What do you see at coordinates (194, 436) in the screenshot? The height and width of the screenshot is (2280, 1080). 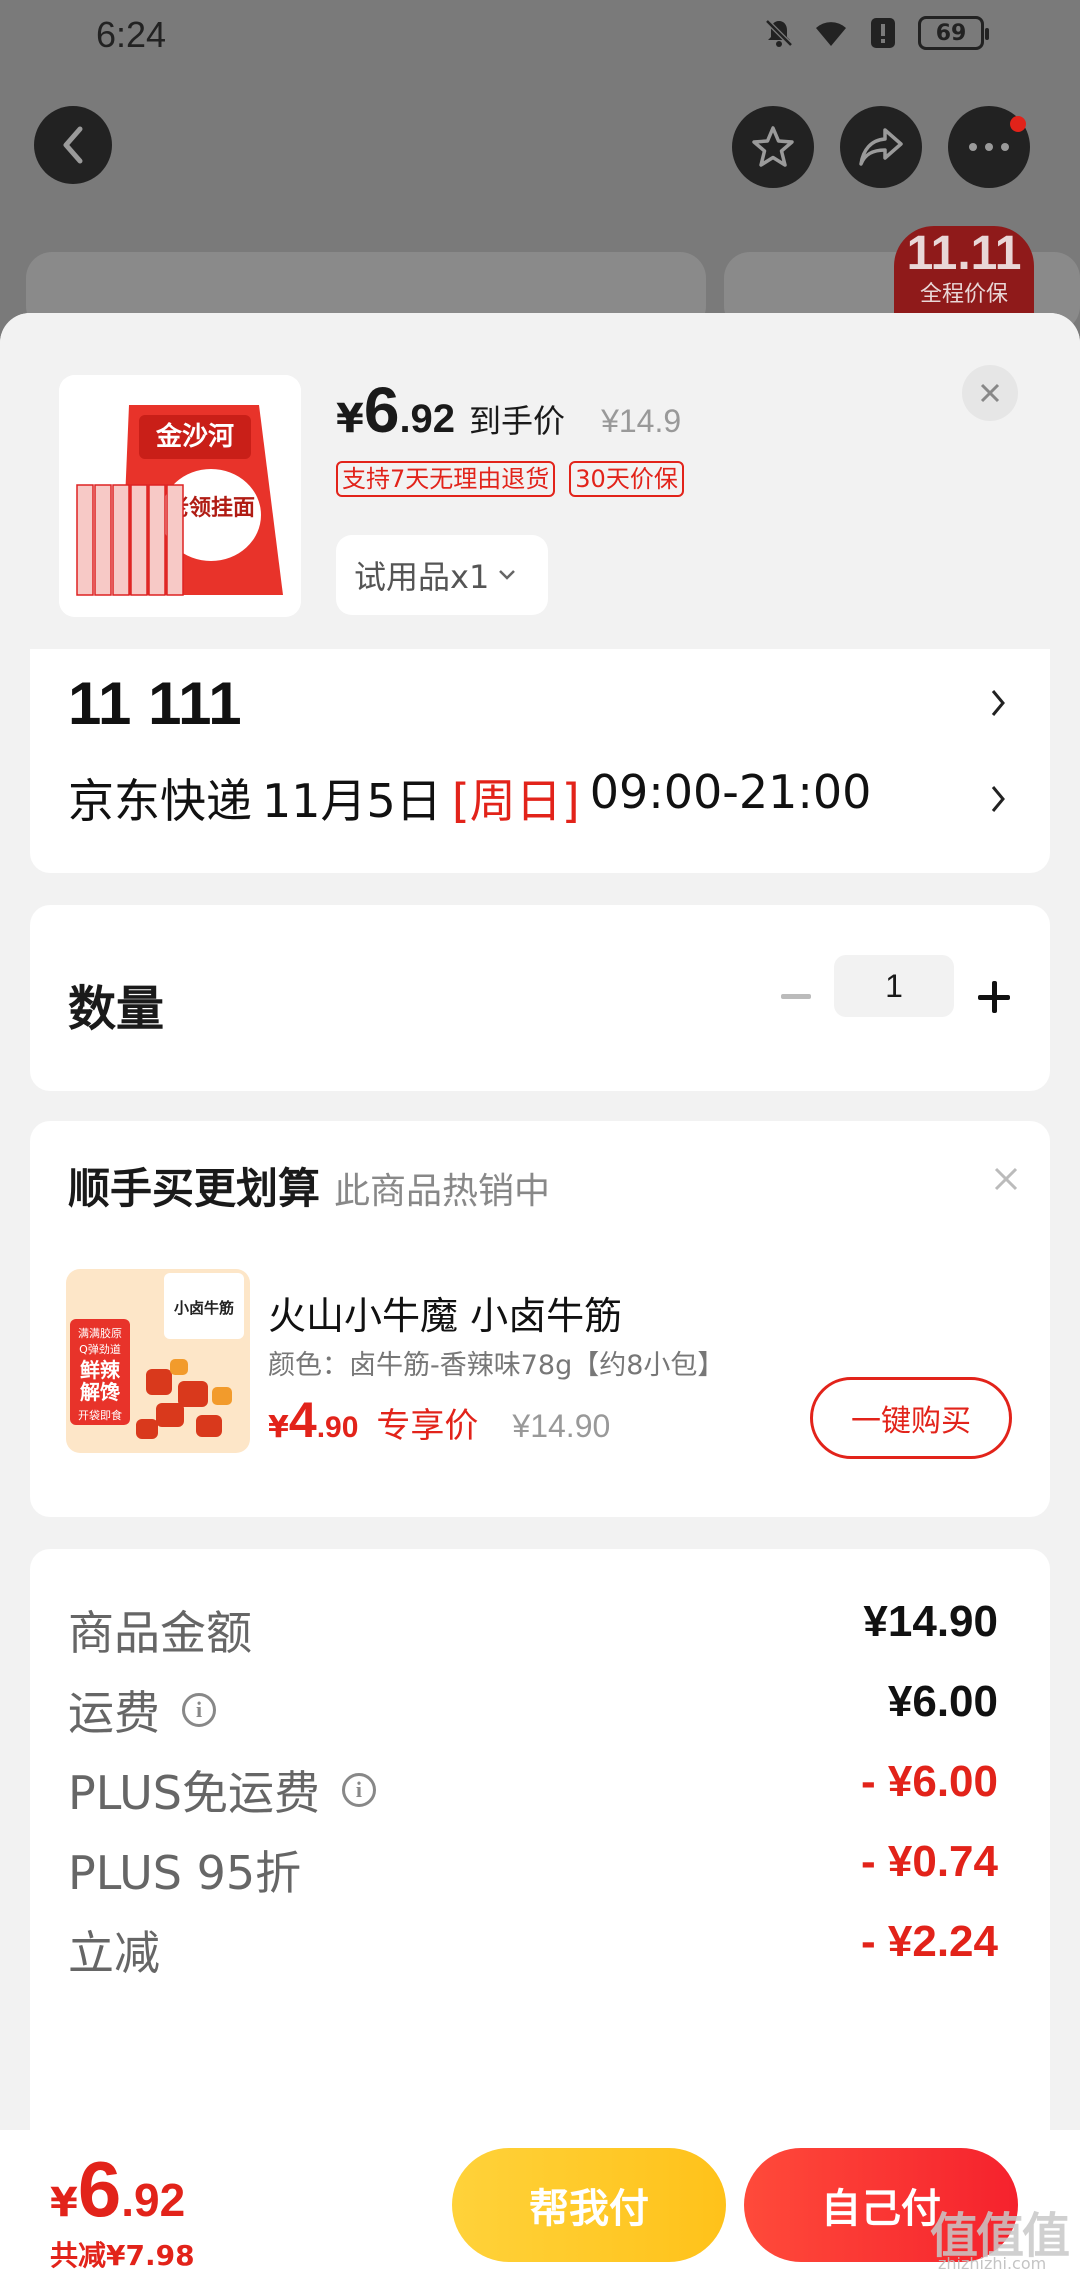 I see `product-image-brand: 金沙河` at bounding box center [194, 436].